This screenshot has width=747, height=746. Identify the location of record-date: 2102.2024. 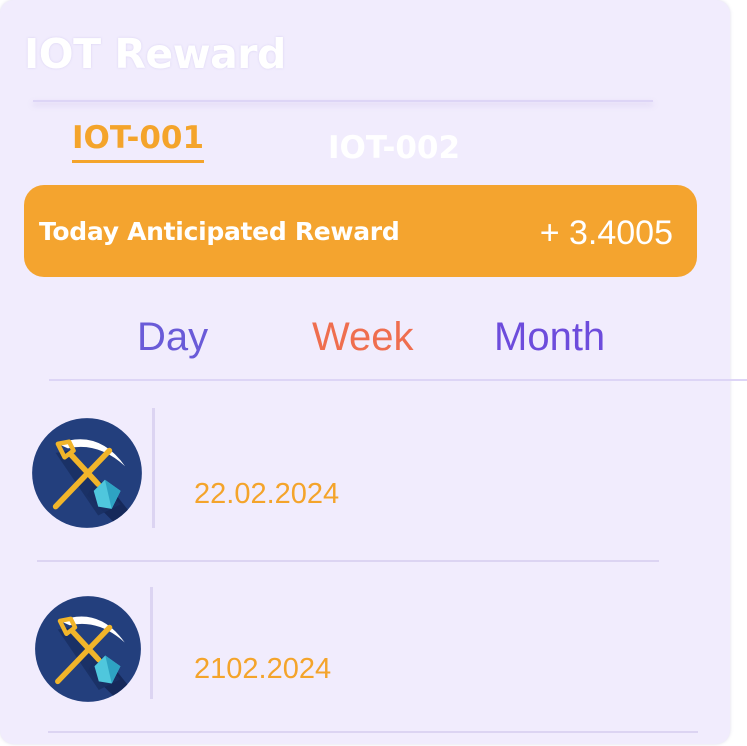
(263, 669).